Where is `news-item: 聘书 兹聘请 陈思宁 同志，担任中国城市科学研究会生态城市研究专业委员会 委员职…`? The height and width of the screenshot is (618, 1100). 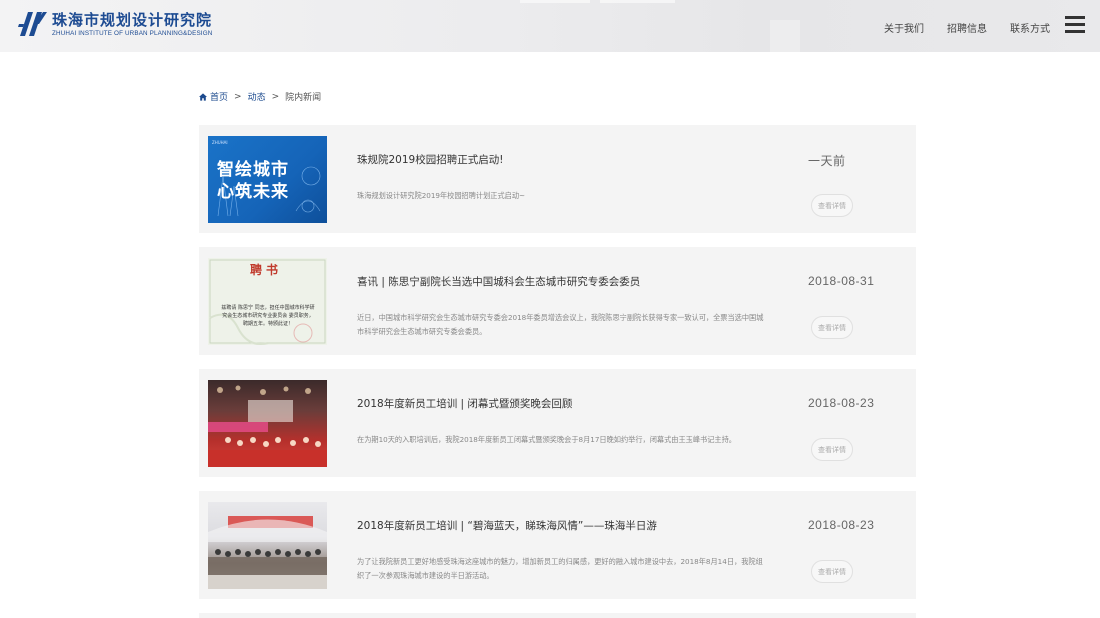
news-item: 聘书 兹聘请 陈思宁 同志，担任中国城市科学研究会生态城市研究专业委员会 委员职… is located at coordinates (557, 301).